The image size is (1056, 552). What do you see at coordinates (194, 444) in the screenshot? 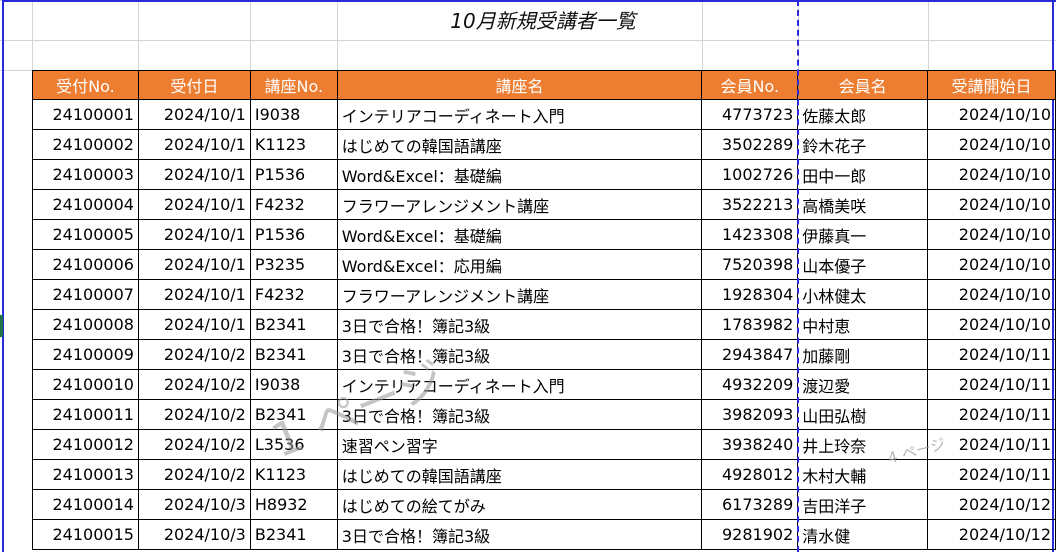
I see `table-cell: 2024/10/2` at bounding box center [194, 444].